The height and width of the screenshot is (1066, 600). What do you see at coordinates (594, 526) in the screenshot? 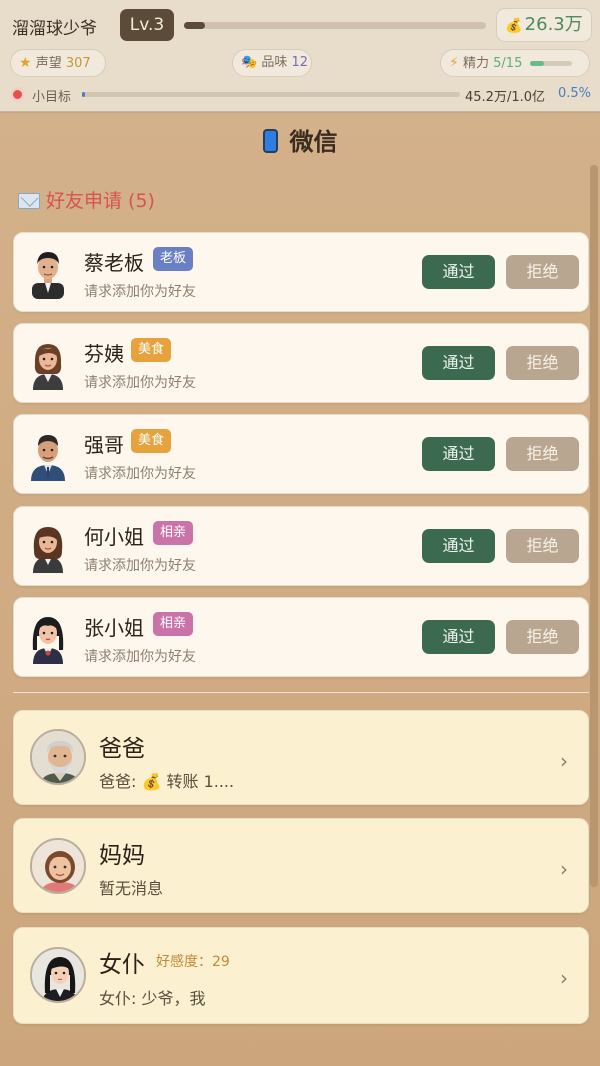
I see `scrollbar` at bounding box center [594, 526].